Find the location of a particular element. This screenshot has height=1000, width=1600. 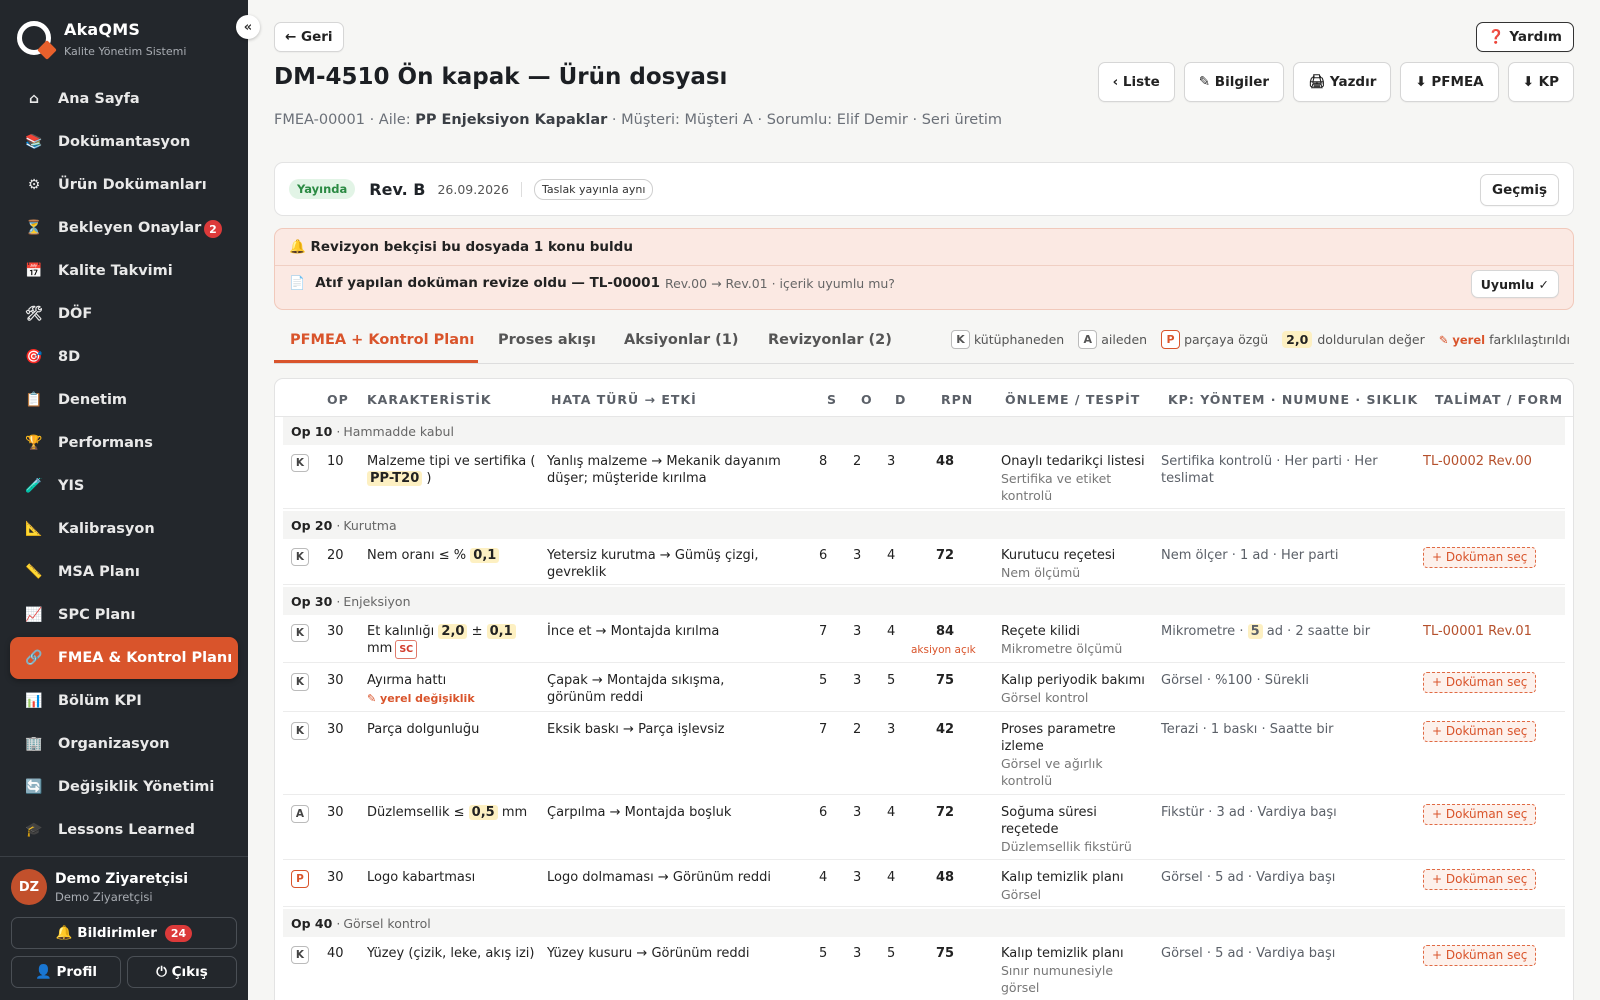

sidebar-item-11: 📏 MSA Planı is located at coordinates (124, 572).